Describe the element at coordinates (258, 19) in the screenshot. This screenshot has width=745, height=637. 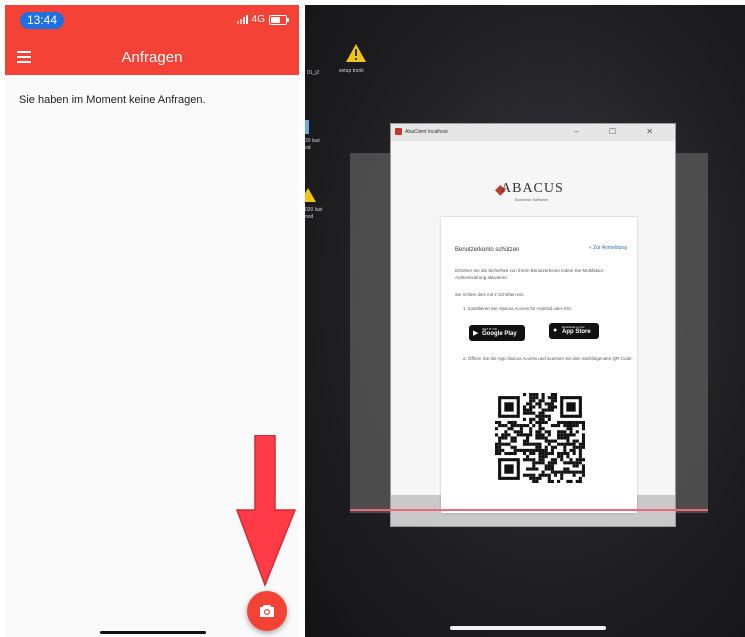
I see `network-type: 4G` at that location.